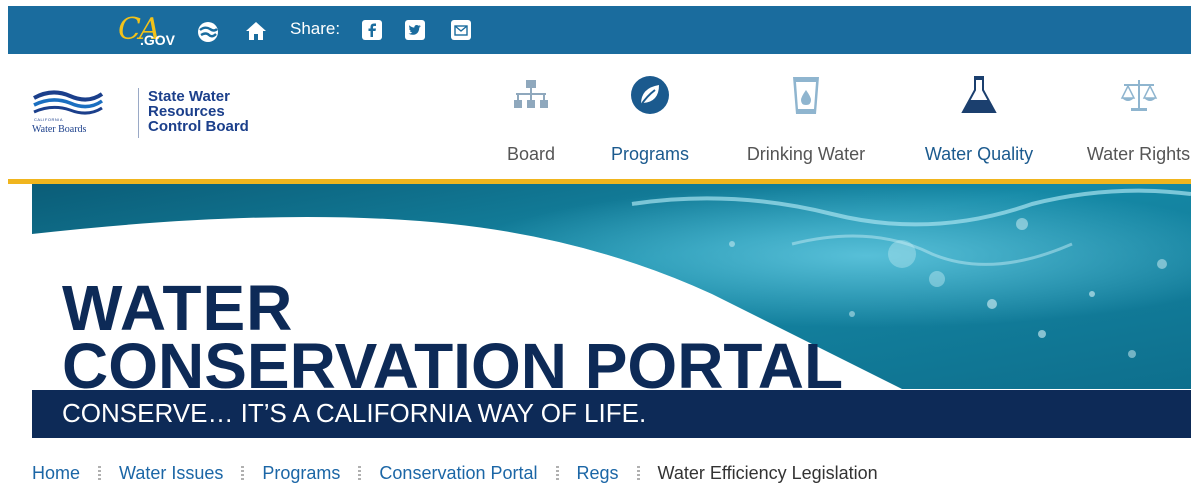 The width and height of the screenshot is (1191, 485). I want to click on facebook-icon, so click(372, 30).